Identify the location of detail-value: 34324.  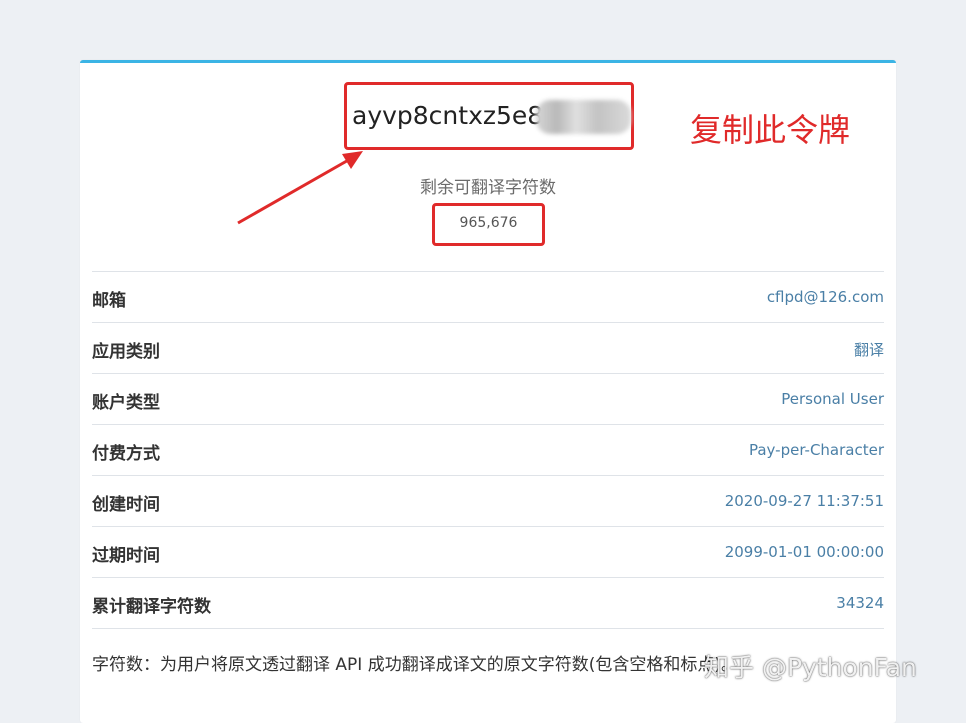
(860, 603).